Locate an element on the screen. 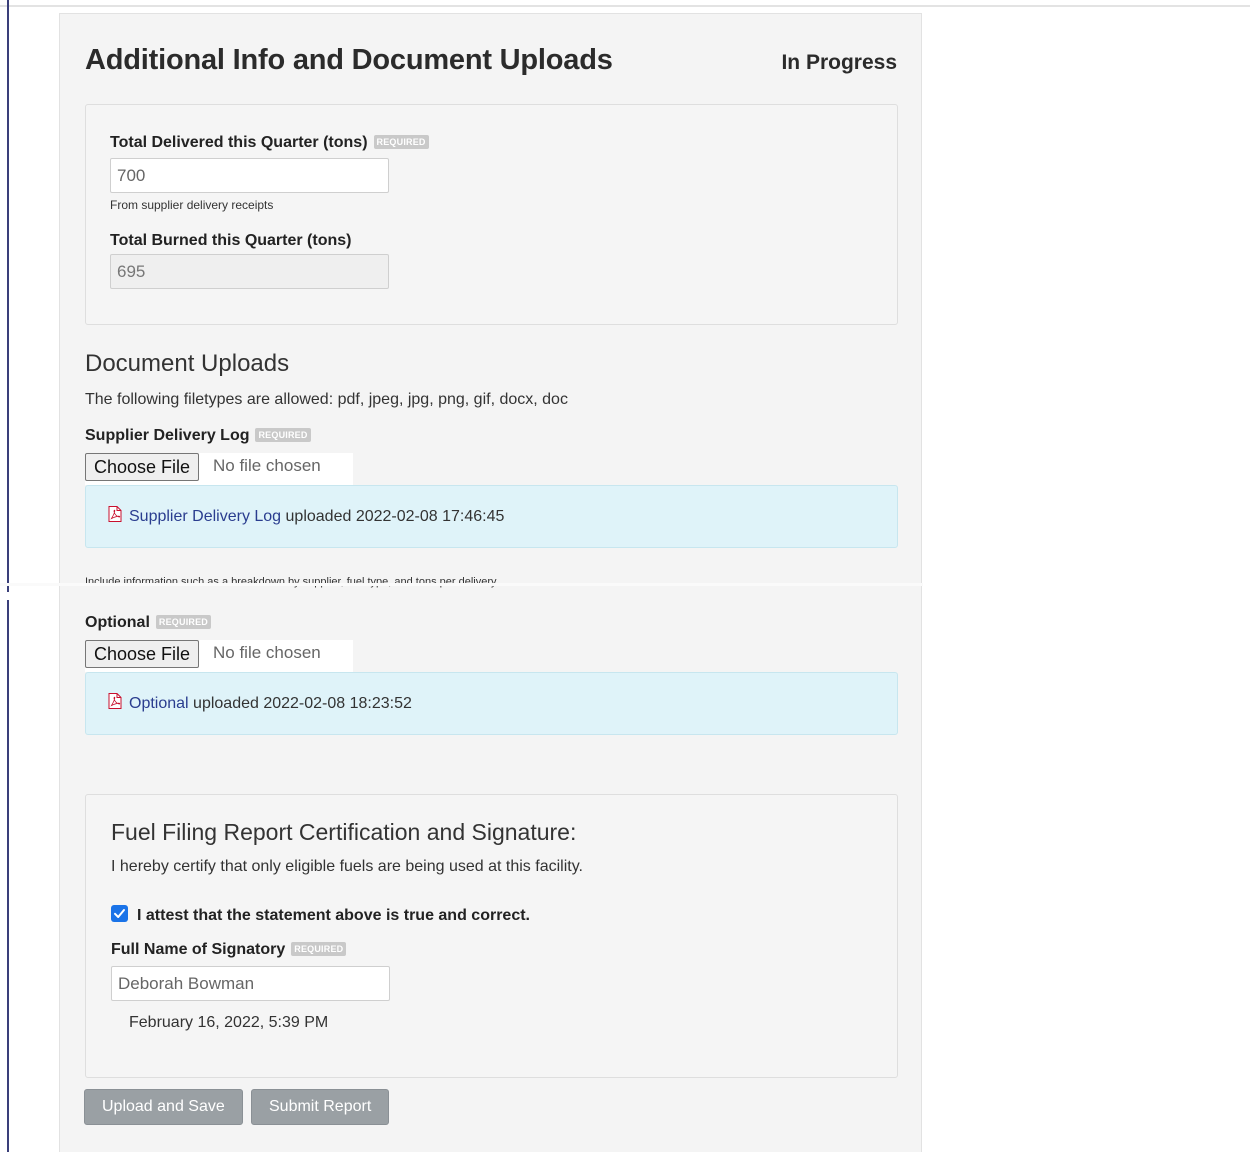 The width and height of the screenshot is (1250, 1152). delivered-label-text: Total Delivered this Quarter (tons) is located at coordinates (239, 142).